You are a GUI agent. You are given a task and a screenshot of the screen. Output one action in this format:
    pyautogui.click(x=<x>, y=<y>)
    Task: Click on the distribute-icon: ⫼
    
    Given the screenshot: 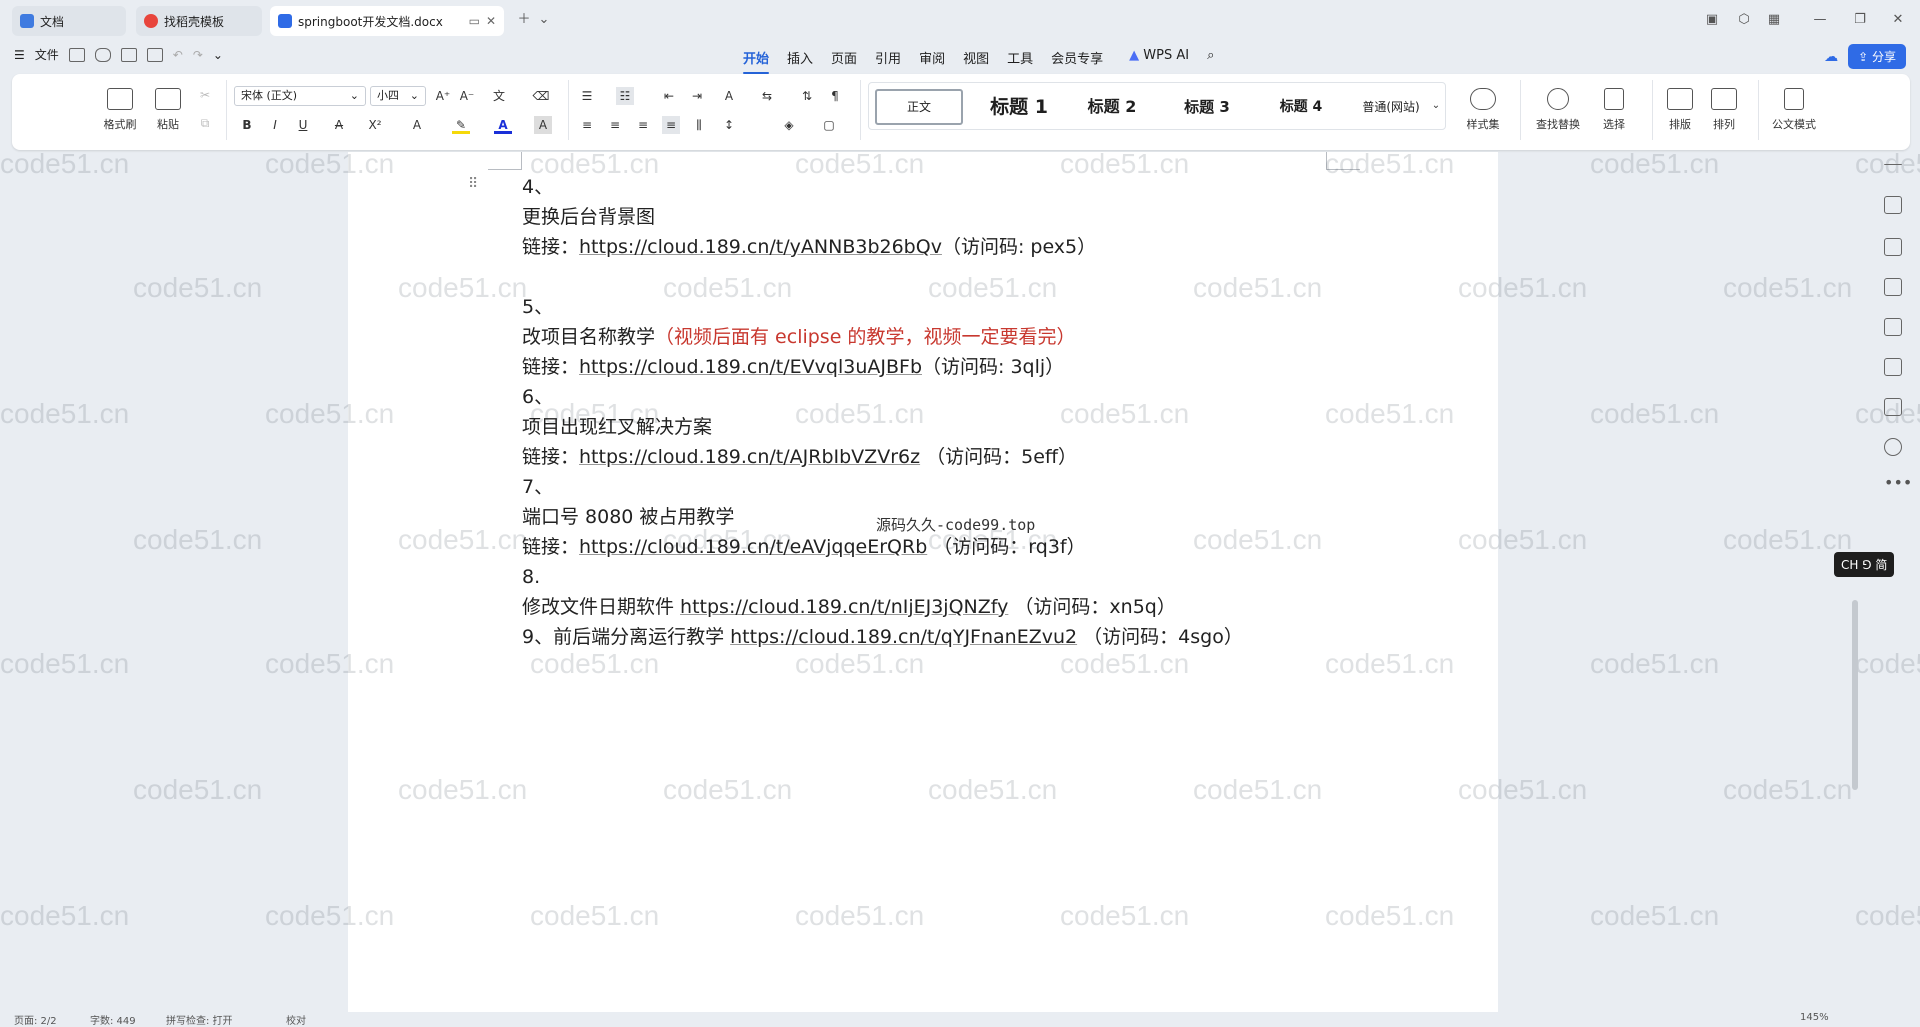 What is the action you would take?
    pyautogui.click(x=699, y=125)
    